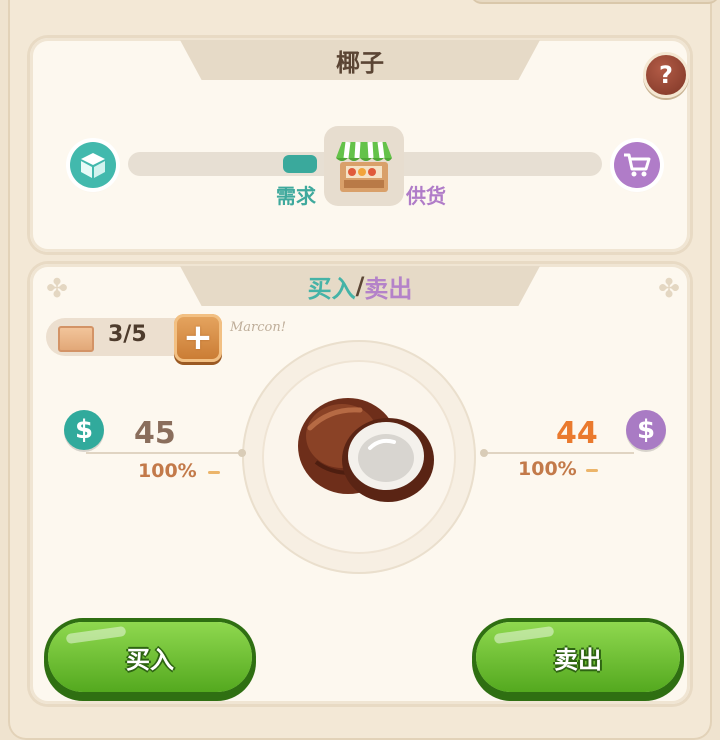 This screenshot has height=740, width=720. I want to click on help-button: ?, so click(666, 75).